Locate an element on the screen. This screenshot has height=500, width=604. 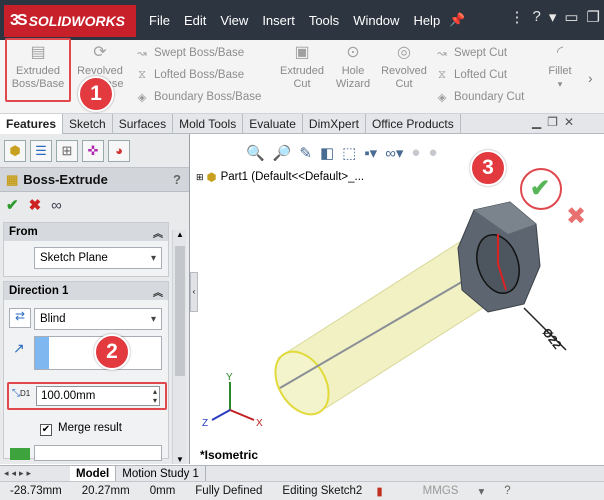
end-condition-value: Blind is located at coordinates (53, 319).